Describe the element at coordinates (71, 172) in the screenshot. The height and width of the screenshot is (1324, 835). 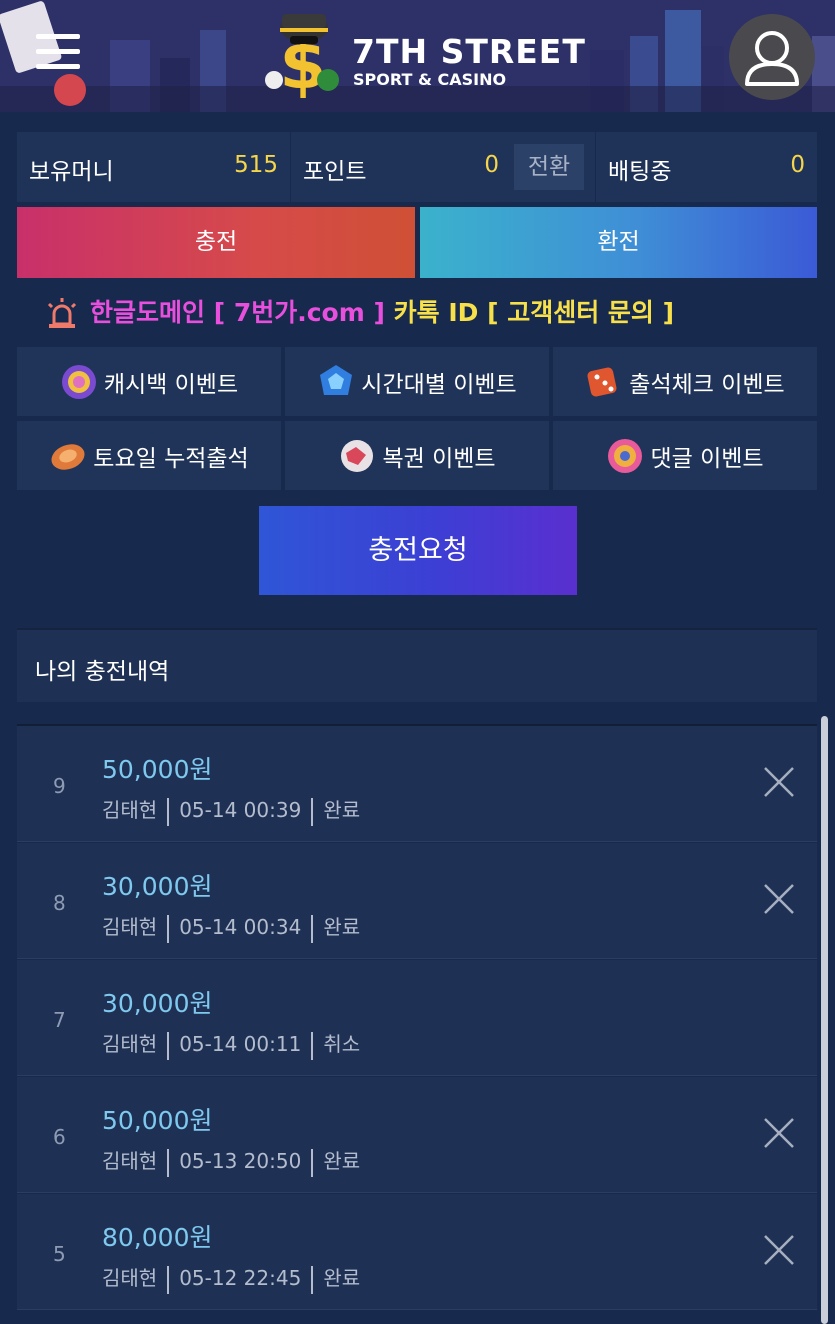
I see `money-label: 보유머니` at that location.